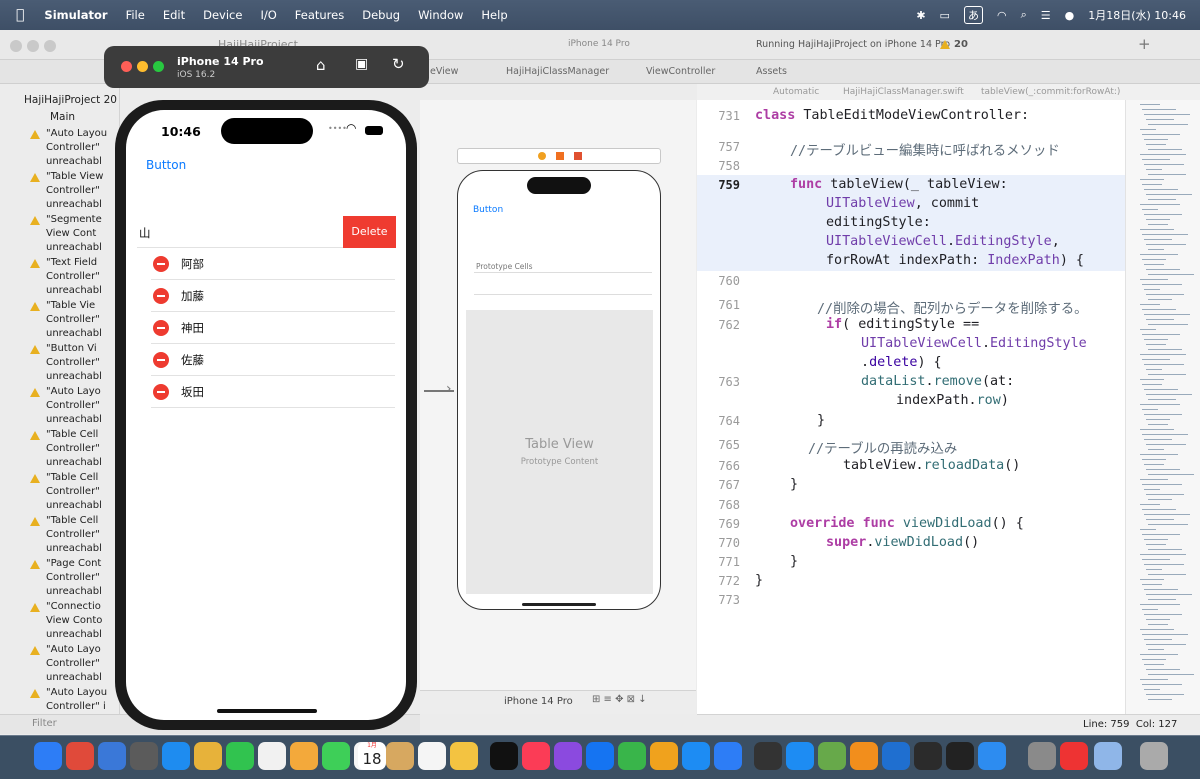 The width and height of the screenshot is (1200, 779). Describe the element at coordinates (16, 46) in the screenshot. I see `close-window-button` at that location.